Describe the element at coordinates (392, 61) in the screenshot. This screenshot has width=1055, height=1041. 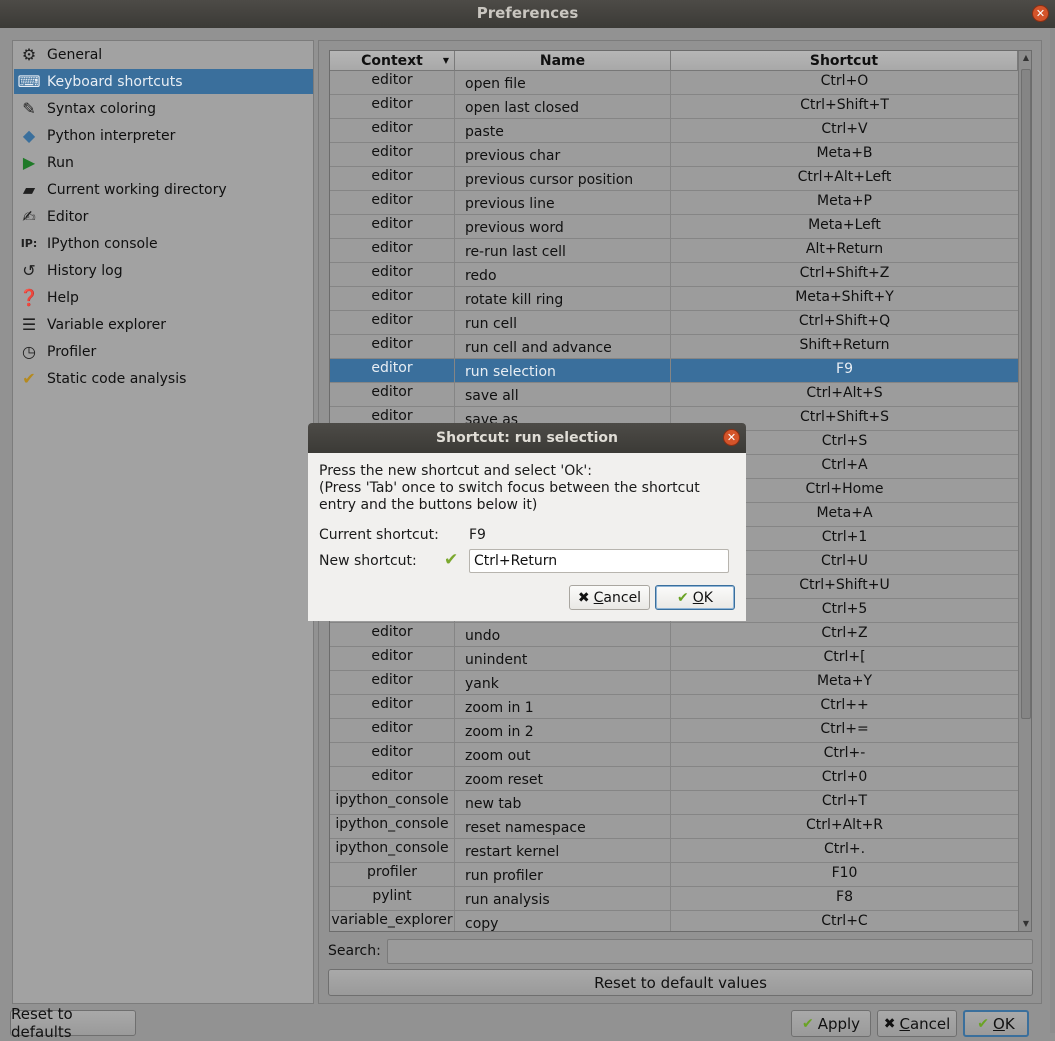
I see `column-header-context: Context ▼` at that location.